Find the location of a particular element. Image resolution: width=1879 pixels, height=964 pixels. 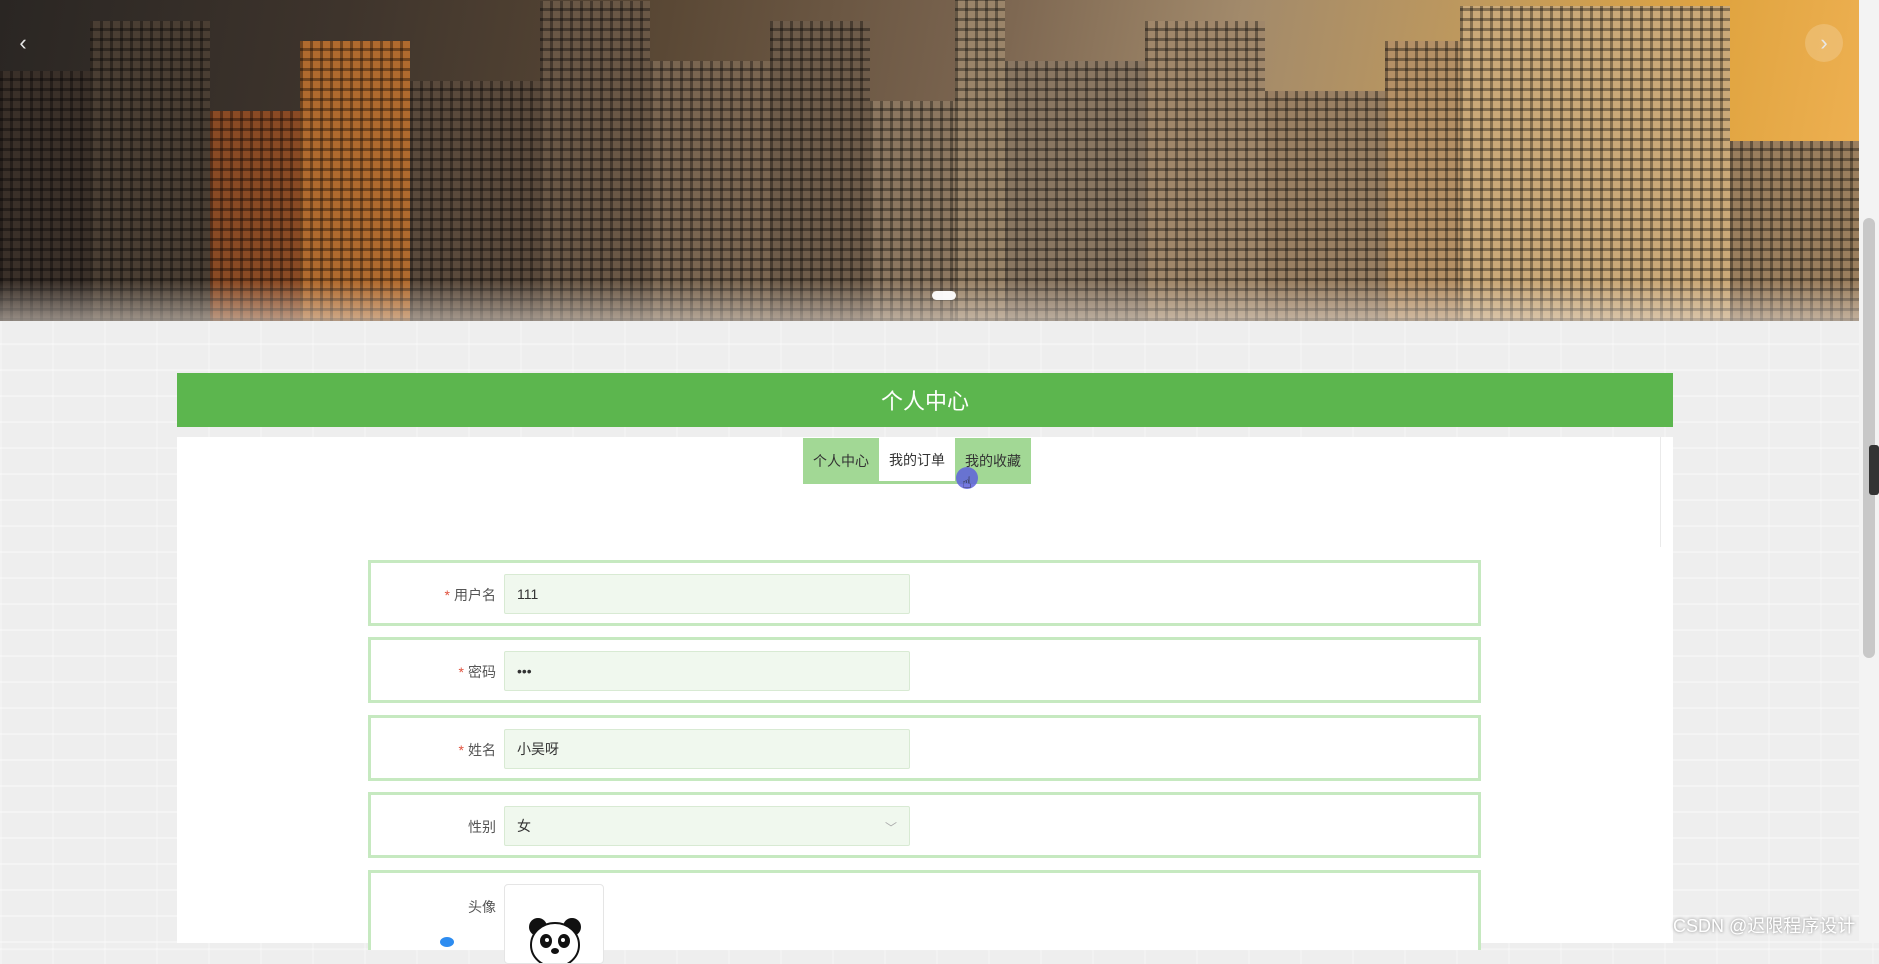

label-text: 用户名 is located at coordinates (475, 595).